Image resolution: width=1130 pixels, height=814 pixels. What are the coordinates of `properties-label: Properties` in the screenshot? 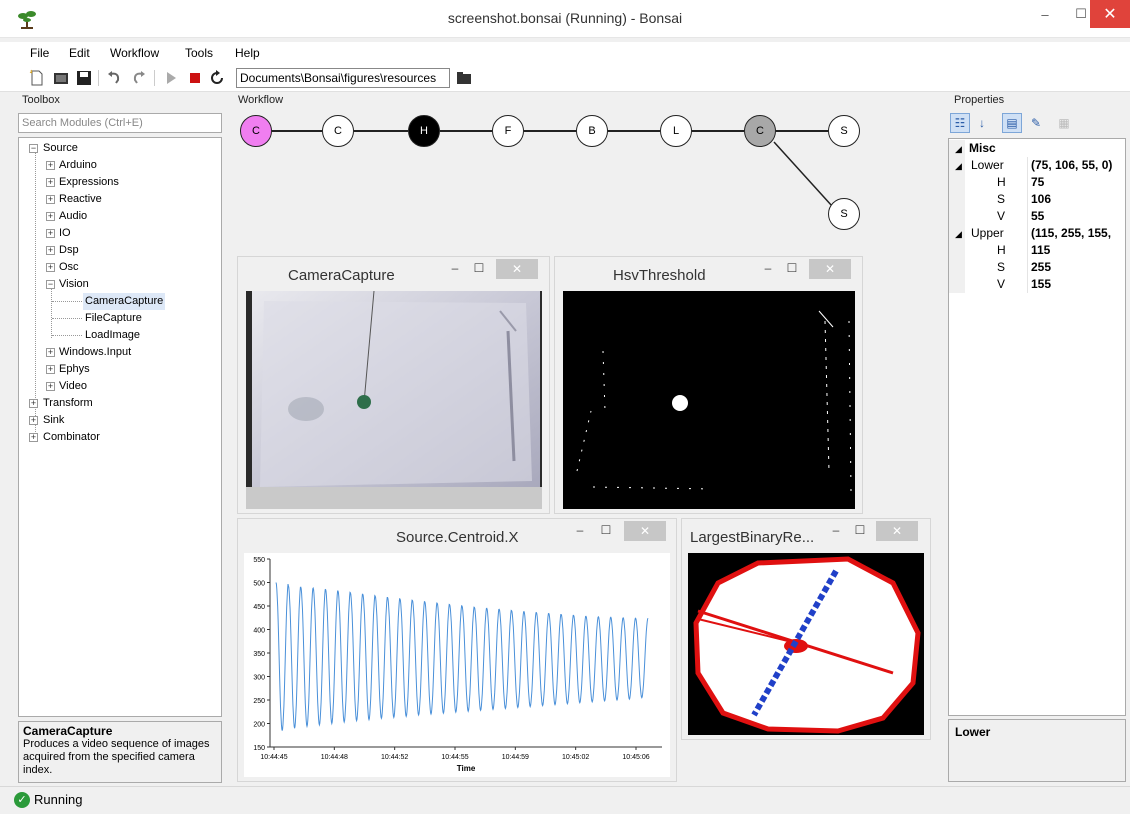 It's located at (979, 100).